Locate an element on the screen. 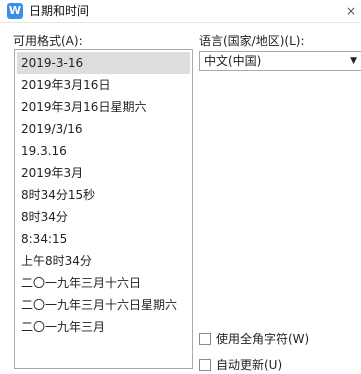 The height and width of the screenshot is (374, 361). dropdown-arrow-icon: ▼ is located at coordinates (353, 61).